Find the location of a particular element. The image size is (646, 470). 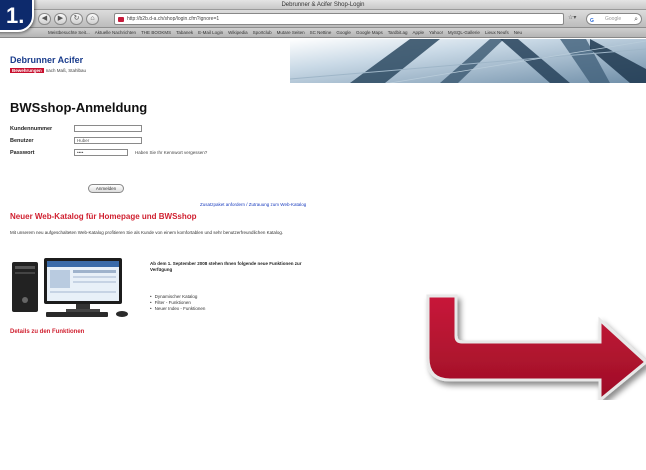

password-label: Passwort is located at coordinates (22, 153).